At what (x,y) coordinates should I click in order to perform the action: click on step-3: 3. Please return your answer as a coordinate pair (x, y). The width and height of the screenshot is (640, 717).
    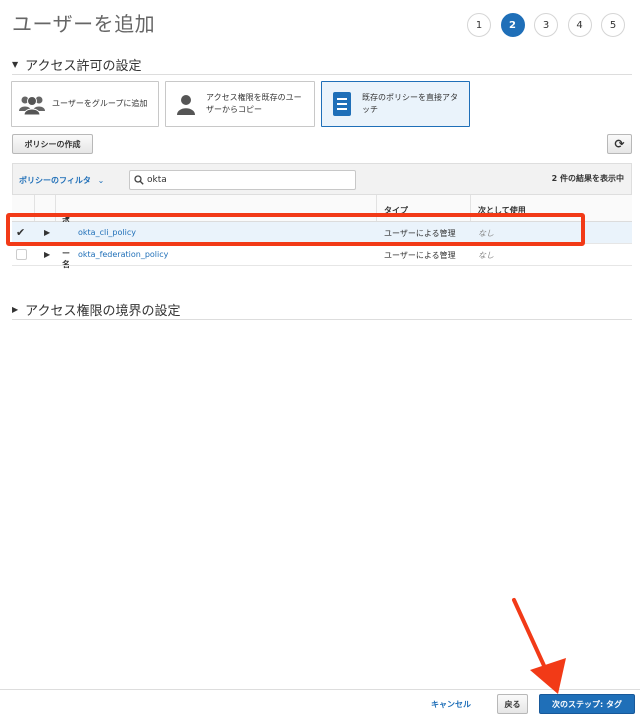
    Looking at the image, I should click on (546, 25).